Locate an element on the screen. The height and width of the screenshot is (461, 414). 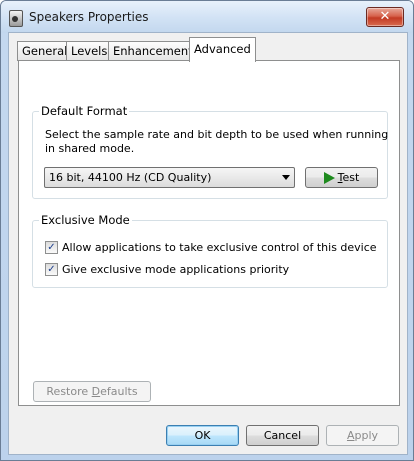
tab-levels: Levels is located at coordinates (89, 51).